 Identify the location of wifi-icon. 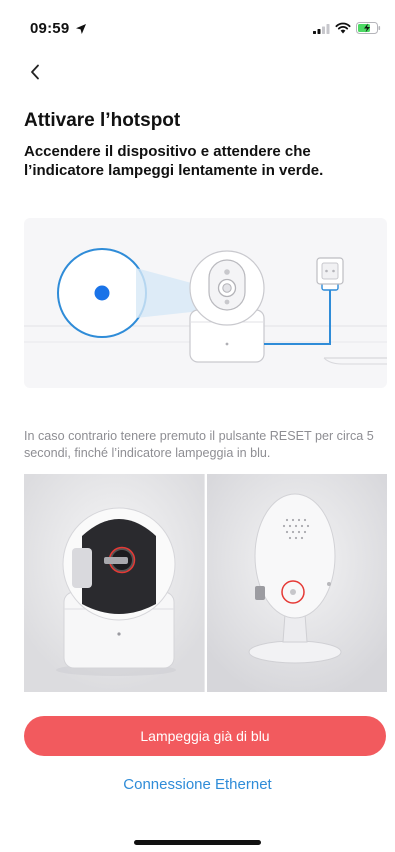
(343, 30).